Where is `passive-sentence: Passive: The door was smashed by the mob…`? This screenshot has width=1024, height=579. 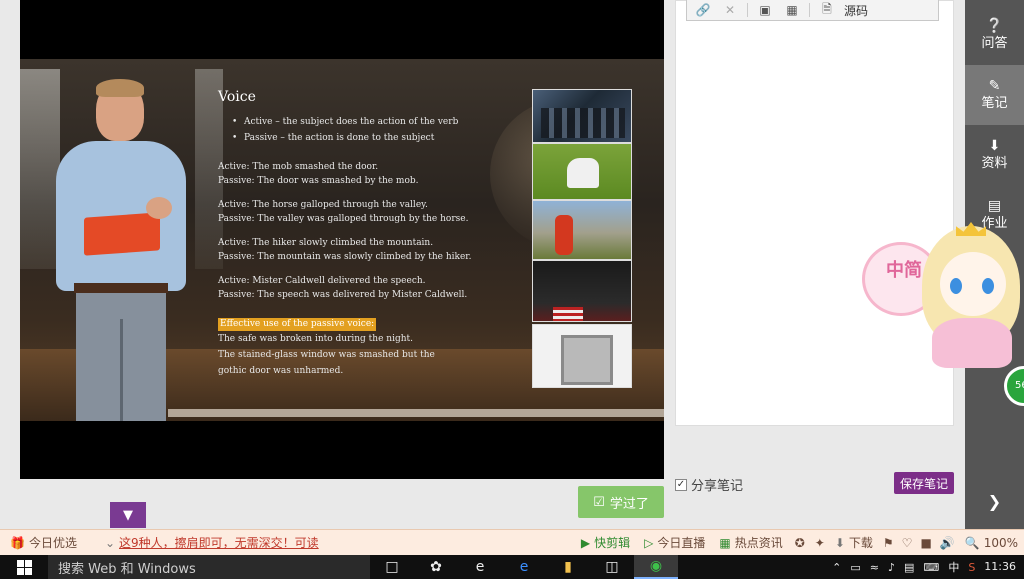
passive-sentence: Passive: The door was smashed by the mob… is located at coordinates (318, 181).